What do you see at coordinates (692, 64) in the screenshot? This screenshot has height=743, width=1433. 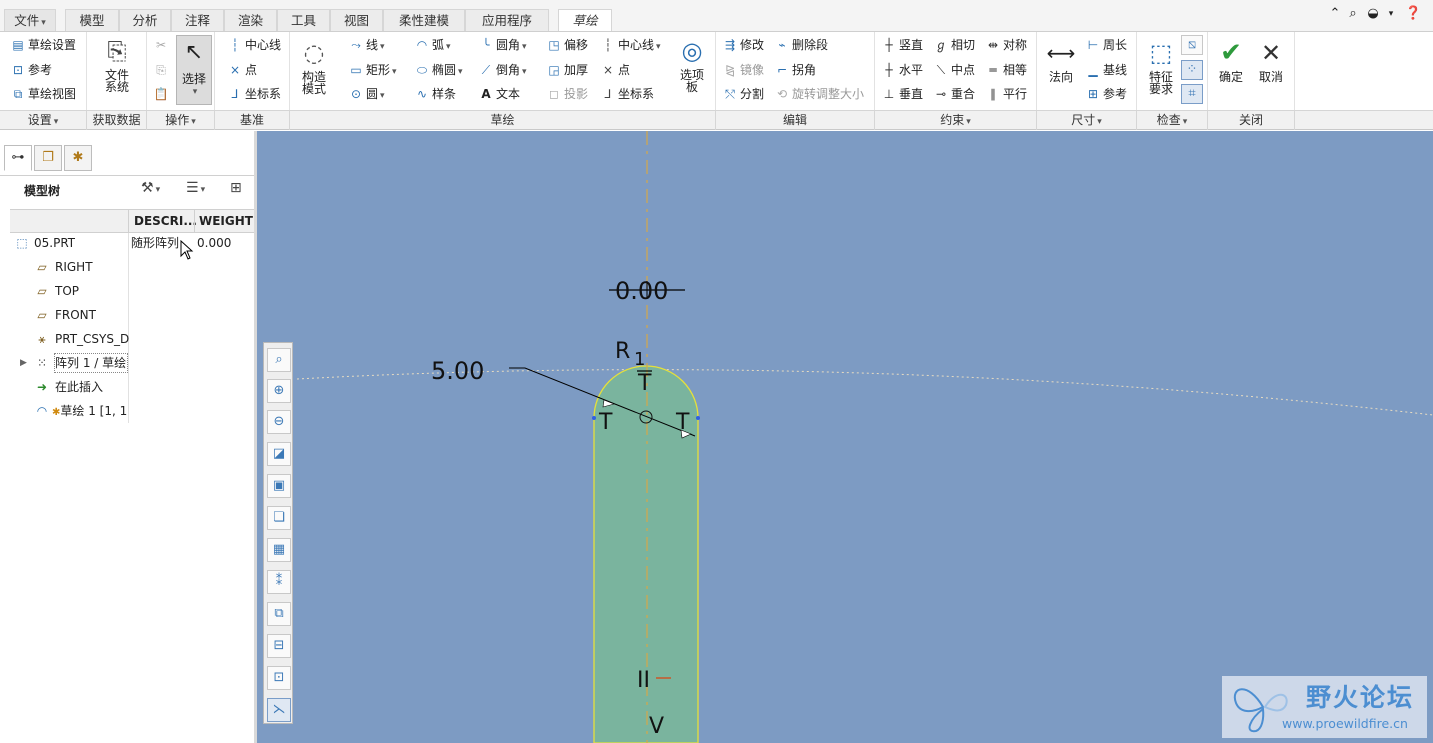 I see `palette-button: ◎ 选项 板` at bounding box center [692, 64].